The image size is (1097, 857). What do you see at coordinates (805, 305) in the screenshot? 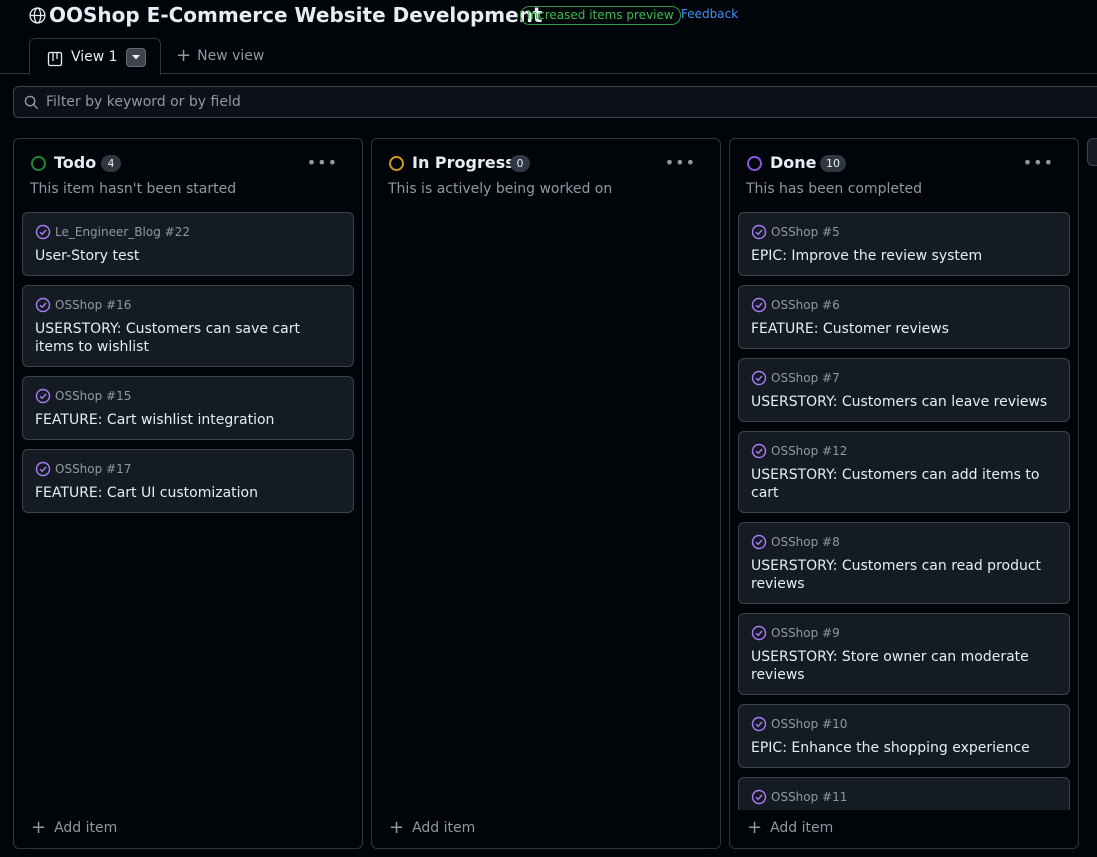
I see `card-ref: OSShop #6` at bounding box center [805, 305].